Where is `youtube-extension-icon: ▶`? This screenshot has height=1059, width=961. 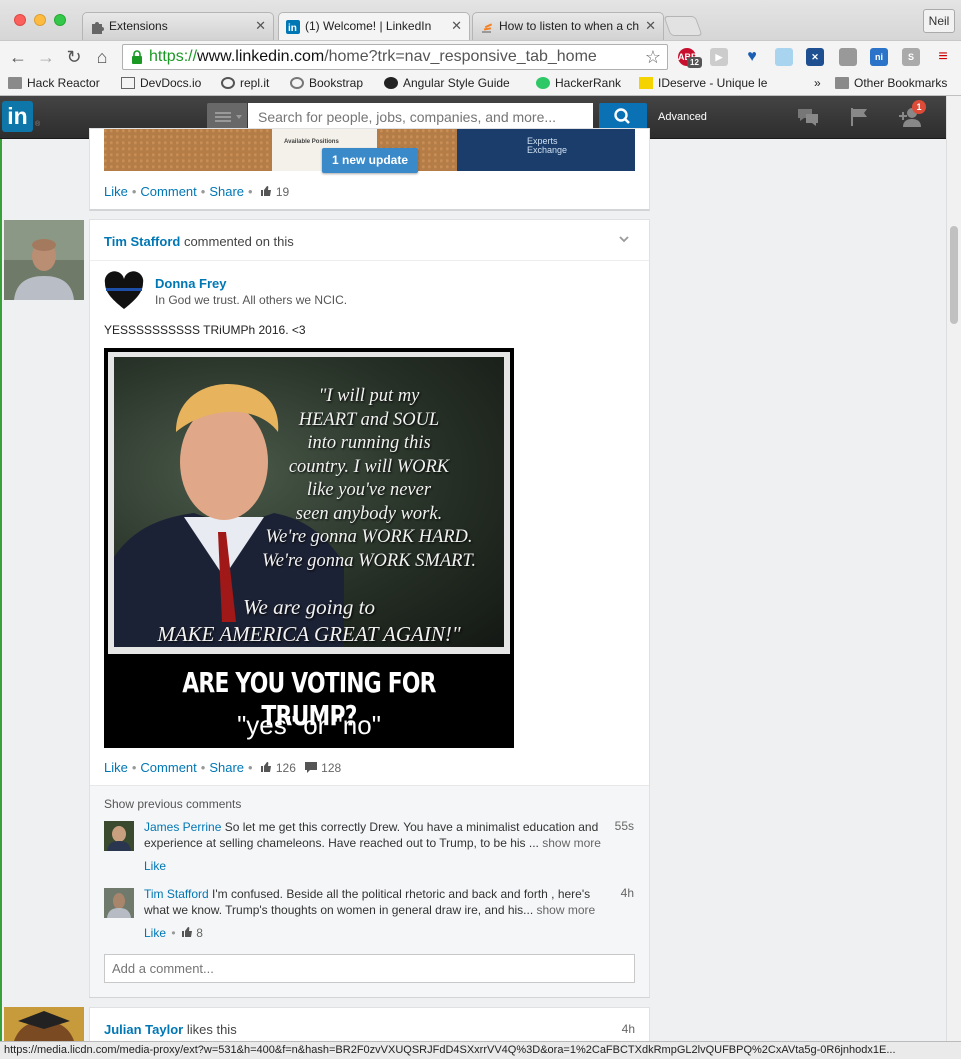 youtube-extension-icon: ▶ is located at coordinates (719, 57).